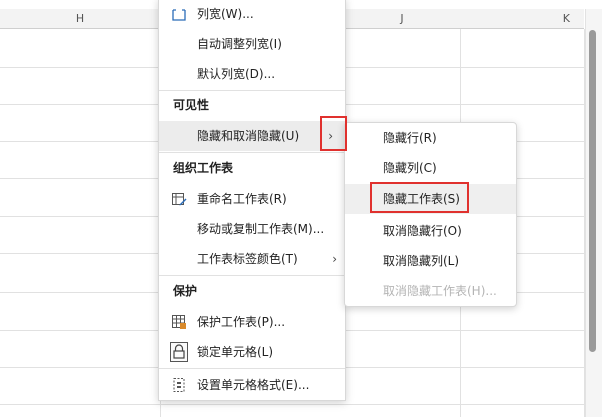 This screenshot has width=602, height=417. What do you see at coordinates (522, 19) in the screenshot?
I see `column-header-k: K` at bounding box center [522, 19].